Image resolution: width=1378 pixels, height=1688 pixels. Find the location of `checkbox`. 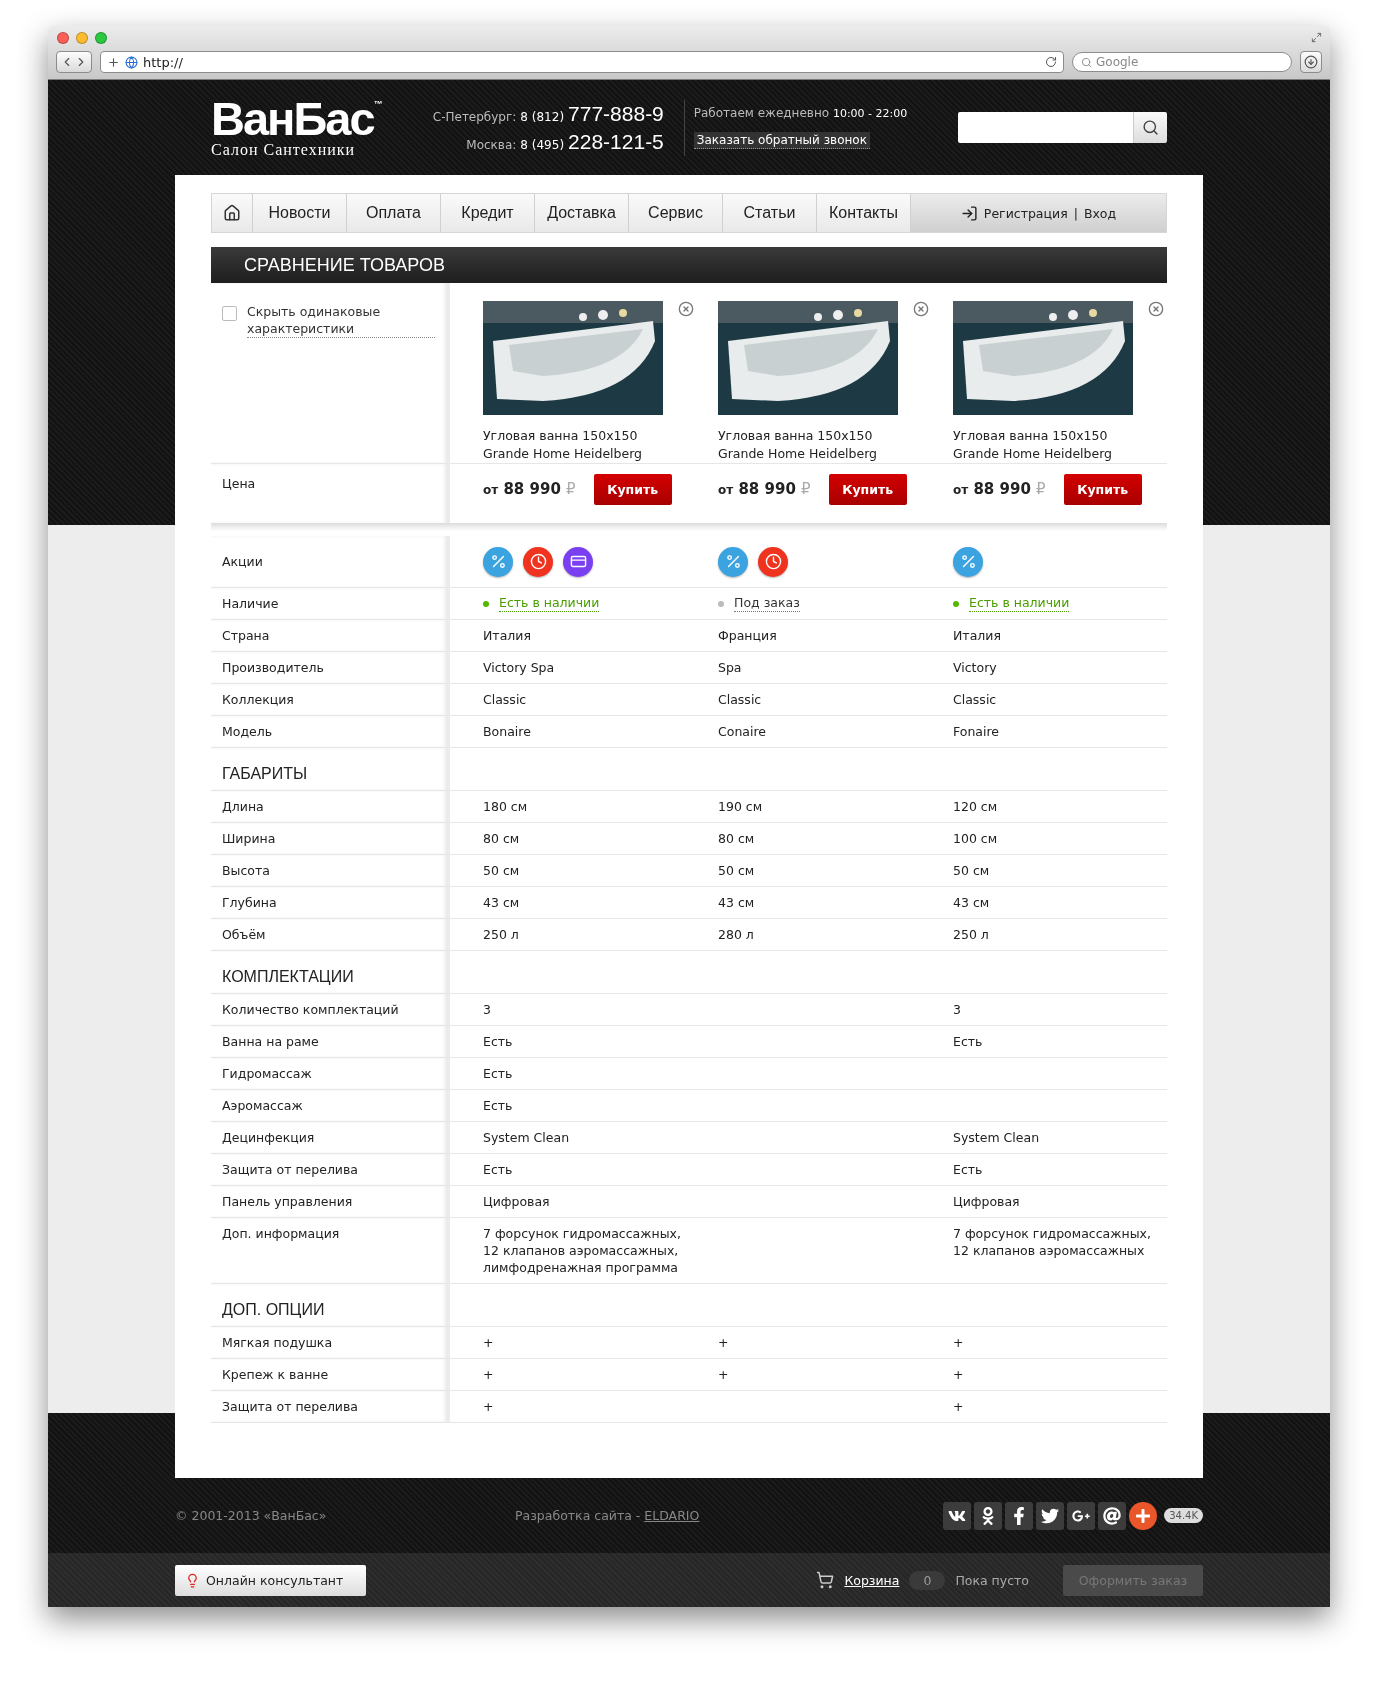

checkbox is located at coordinates (229, 313).